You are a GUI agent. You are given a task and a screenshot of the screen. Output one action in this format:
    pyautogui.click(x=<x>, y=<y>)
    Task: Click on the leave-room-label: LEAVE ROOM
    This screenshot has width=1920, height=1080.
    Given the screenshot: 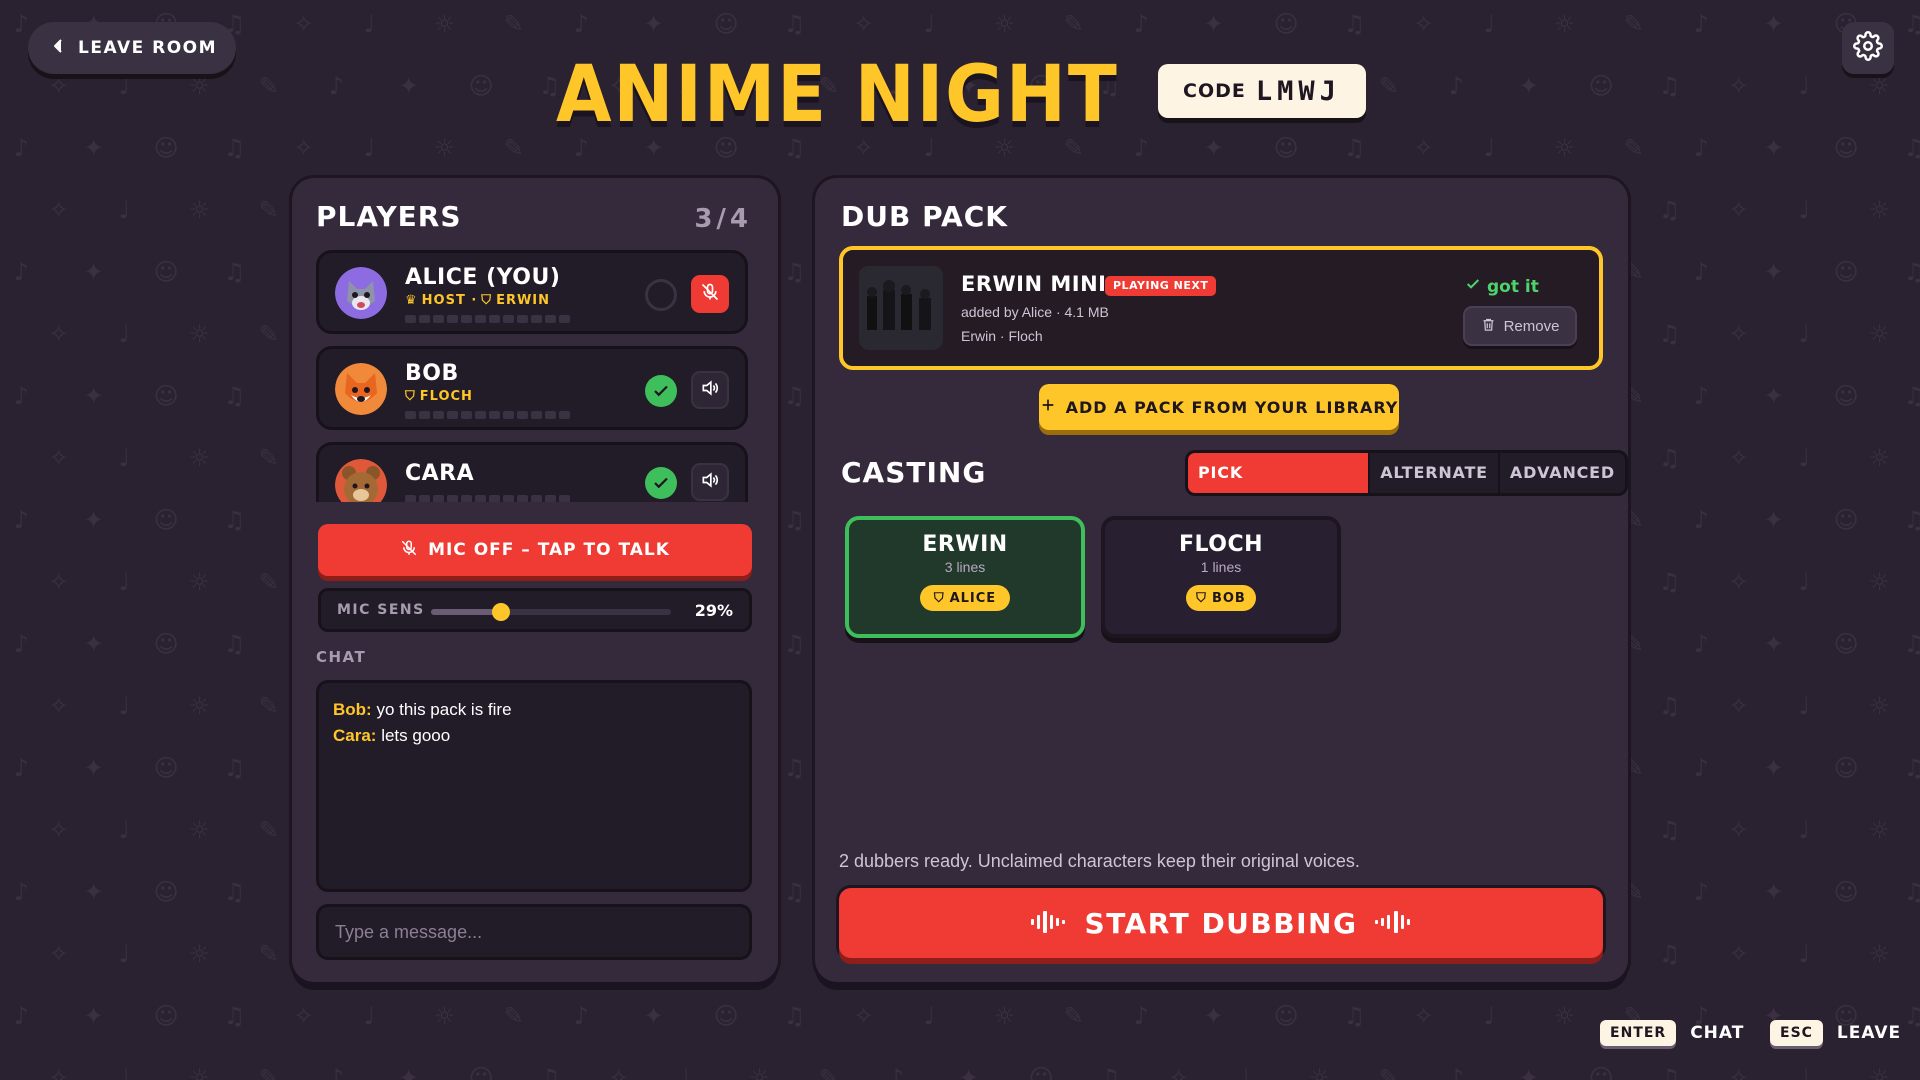 What is the action you would take?
    pyautogui.click(x=148, y=48)
    